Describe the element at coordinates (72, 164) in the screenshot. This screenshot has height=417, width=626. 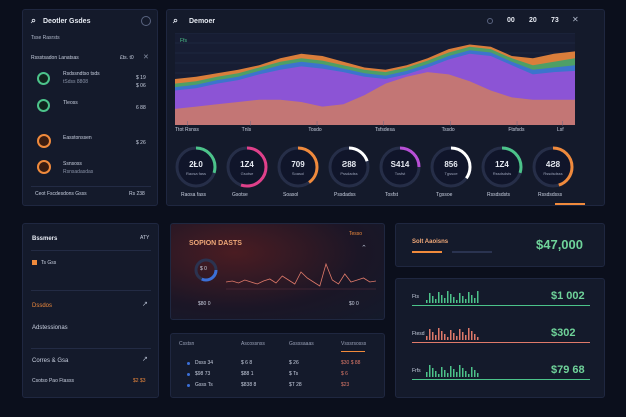
I see `list-item-line1: Ssnsoss` at that location.